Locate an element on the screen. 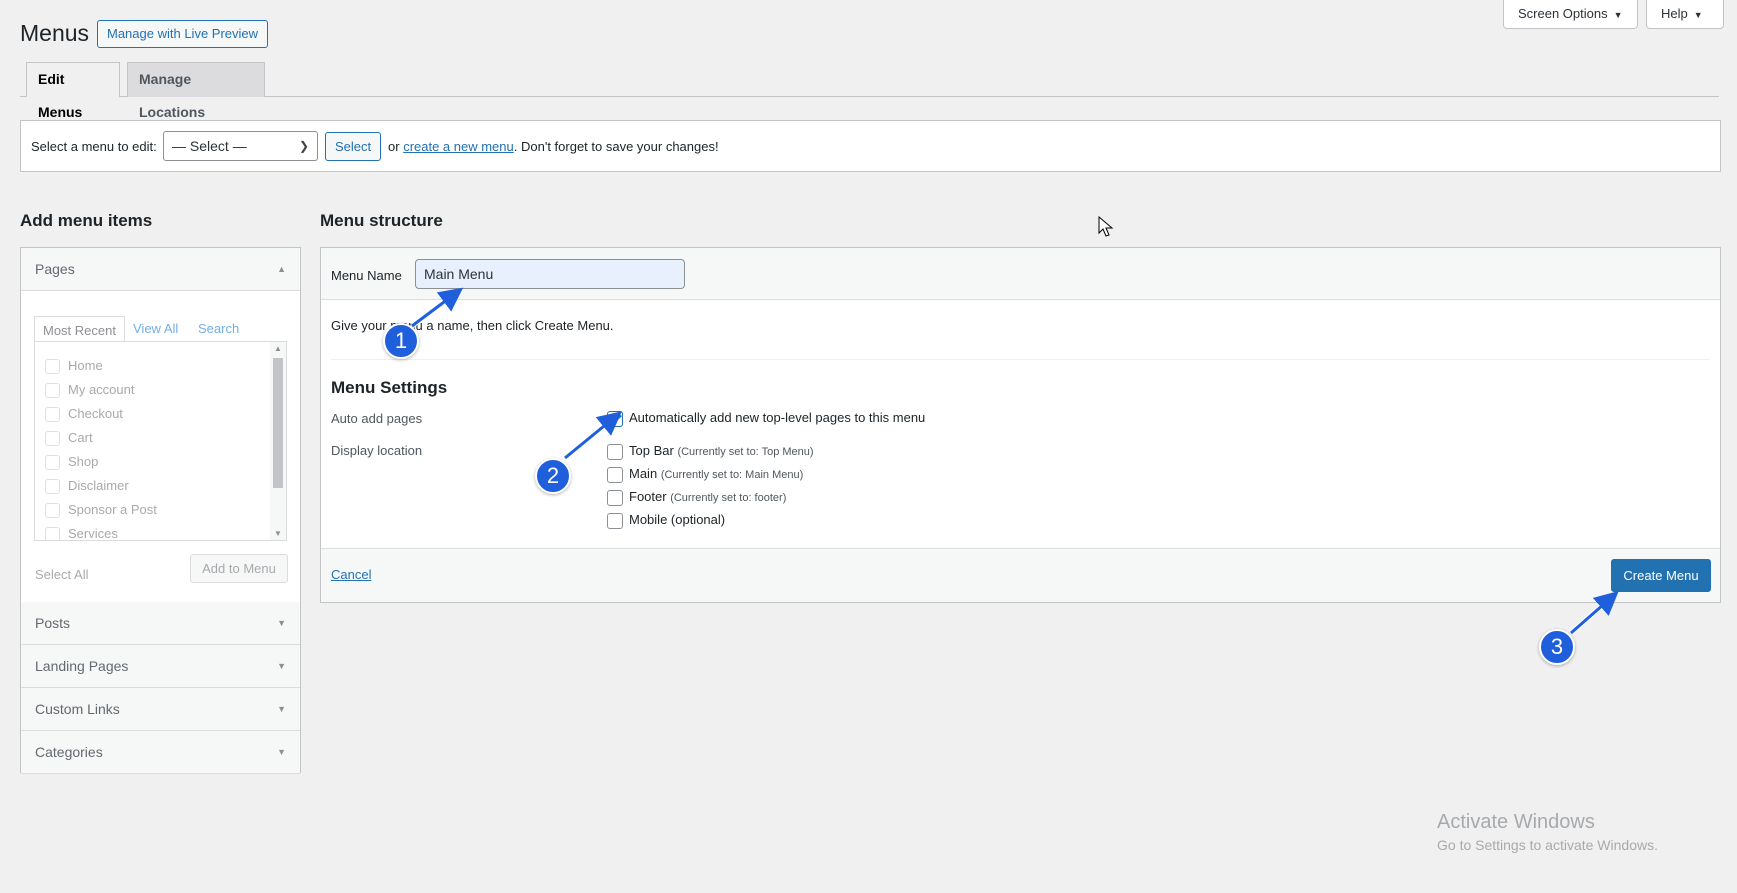 The height and width of the screenshot is (893, 1737). step-badge-2: 2 is located at coordinates (553, 476).